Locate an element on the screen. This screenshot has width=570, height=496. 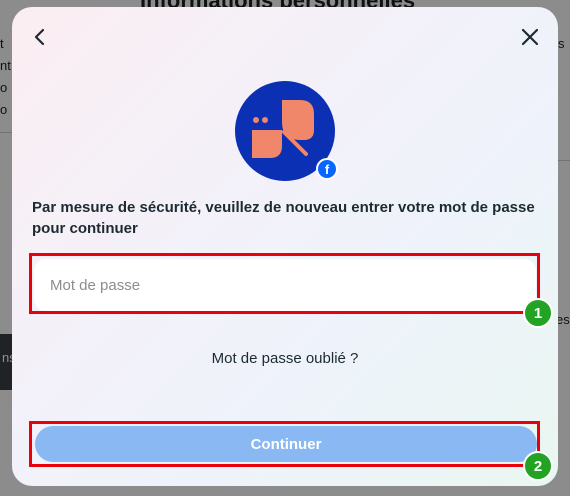
password-field is located at coordinates (285, 285).